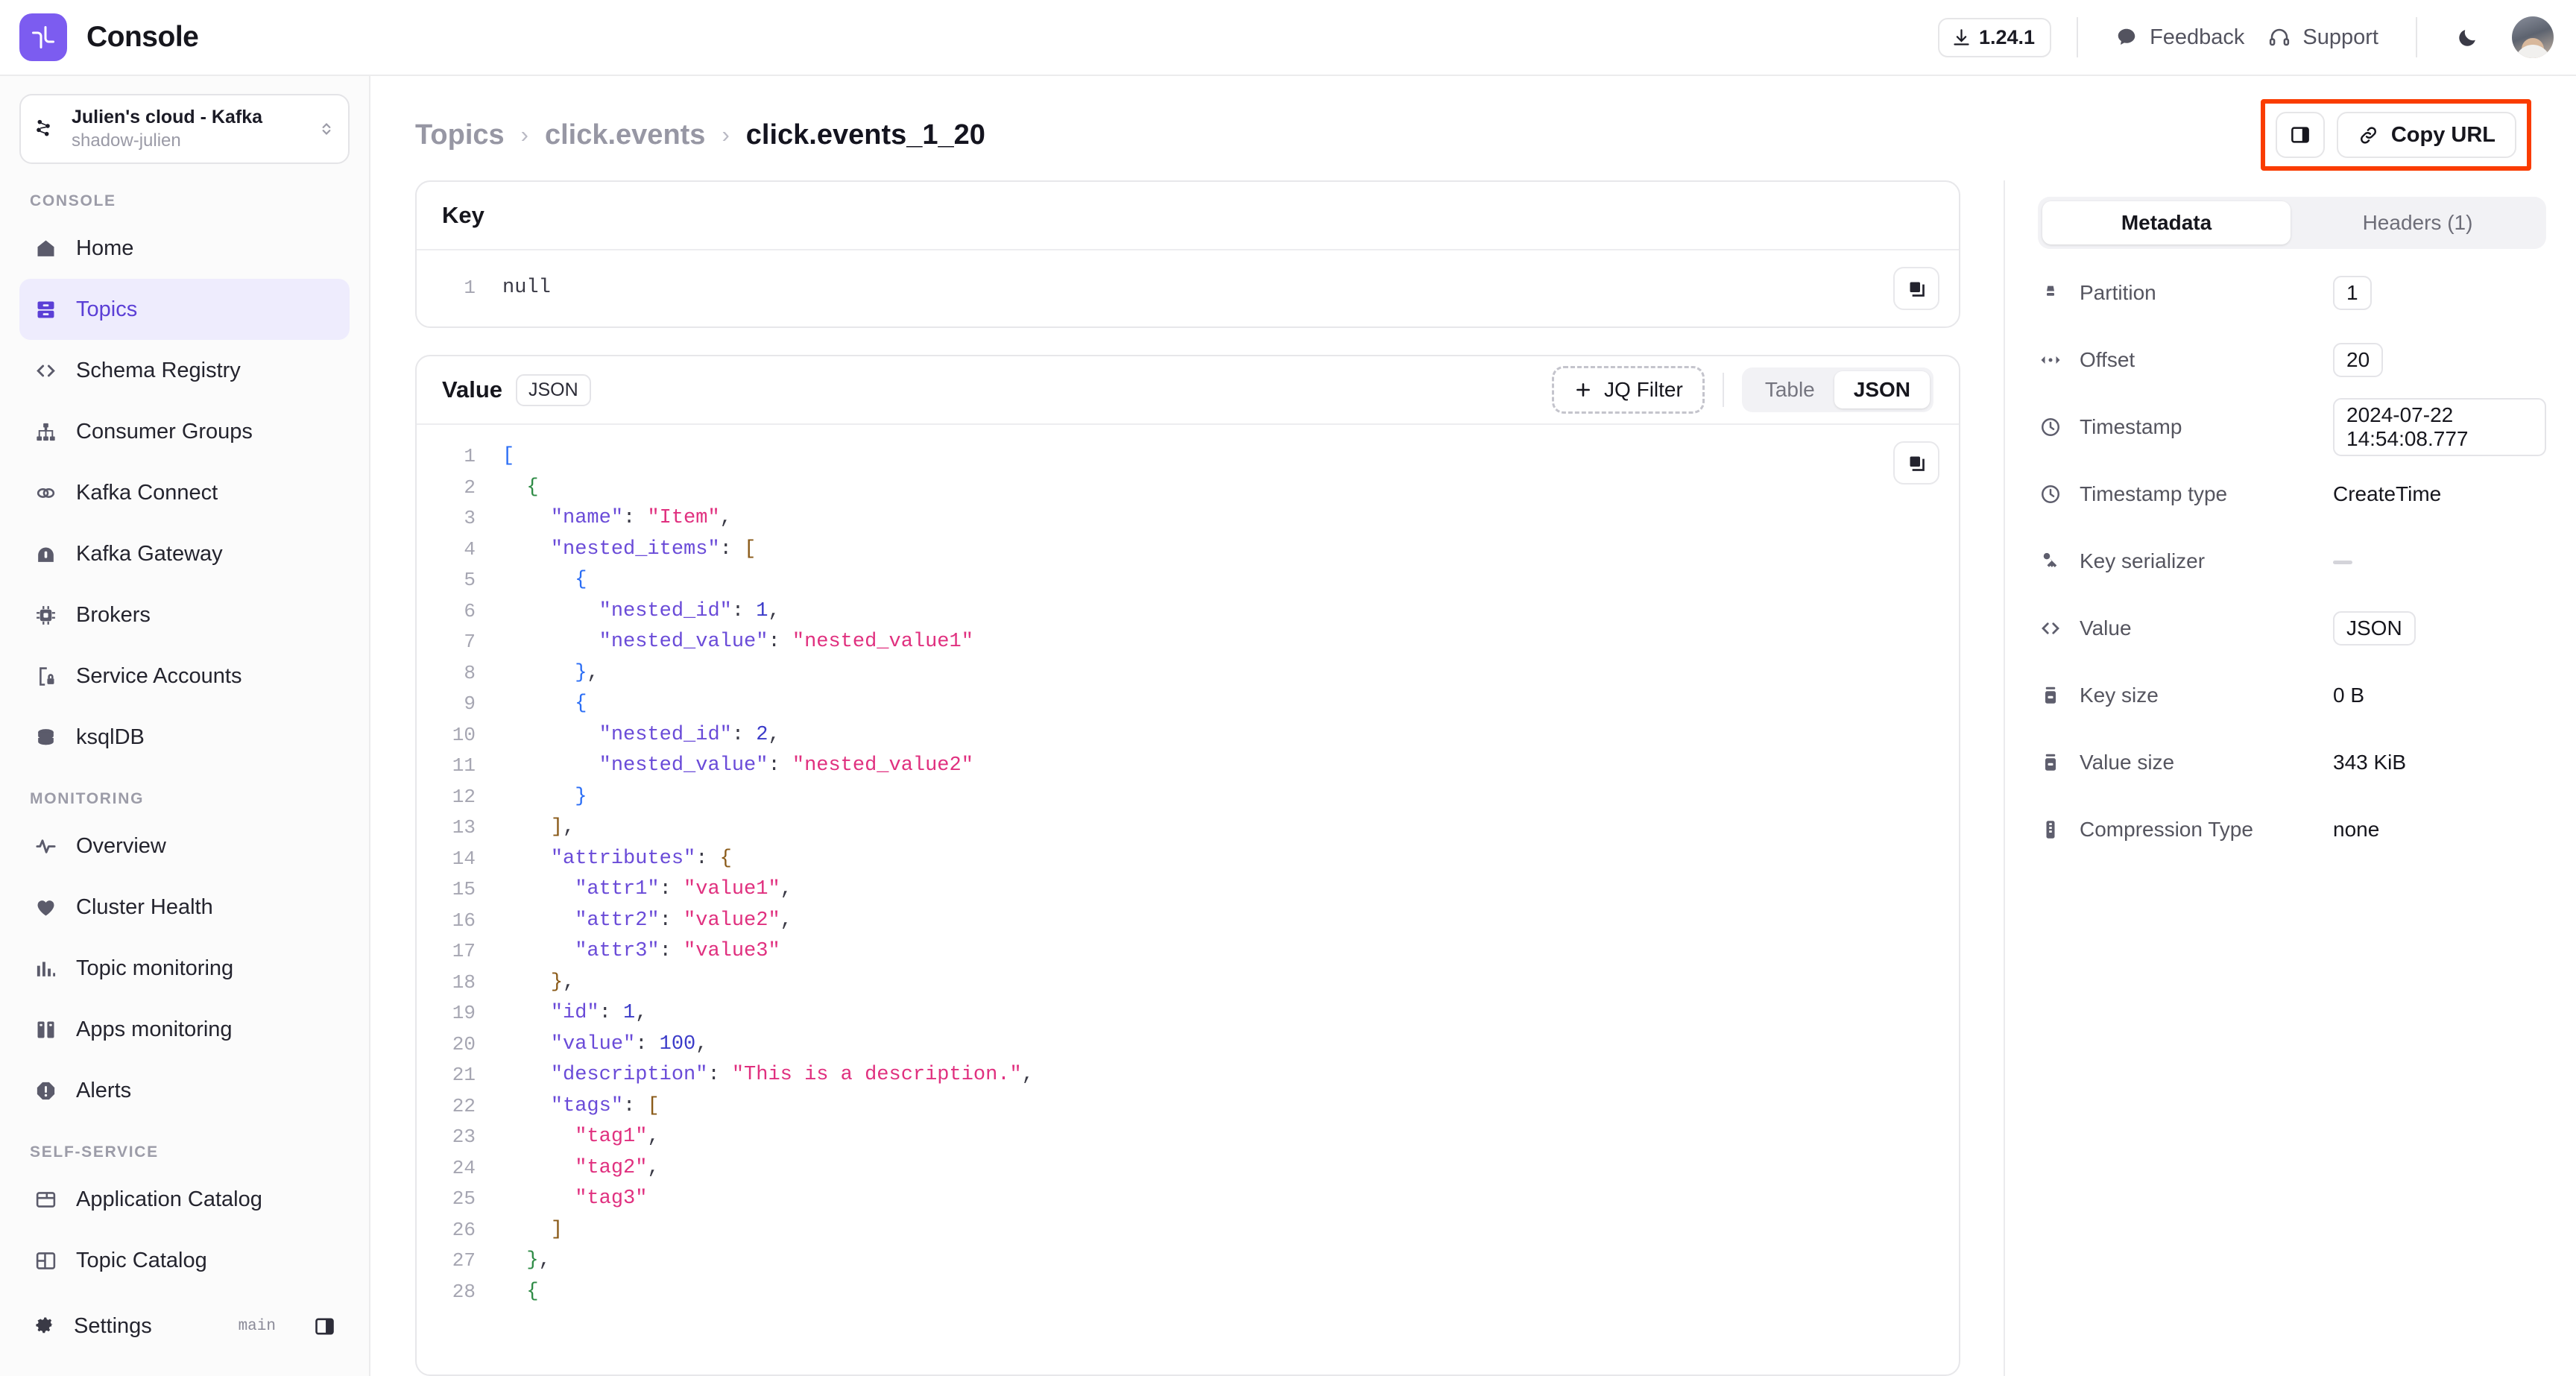  What do you see at coordinates (1188, 1137) in the screenshot?
I see `code-line: 23 "tag1",` at bounding box center [1188, 1137].